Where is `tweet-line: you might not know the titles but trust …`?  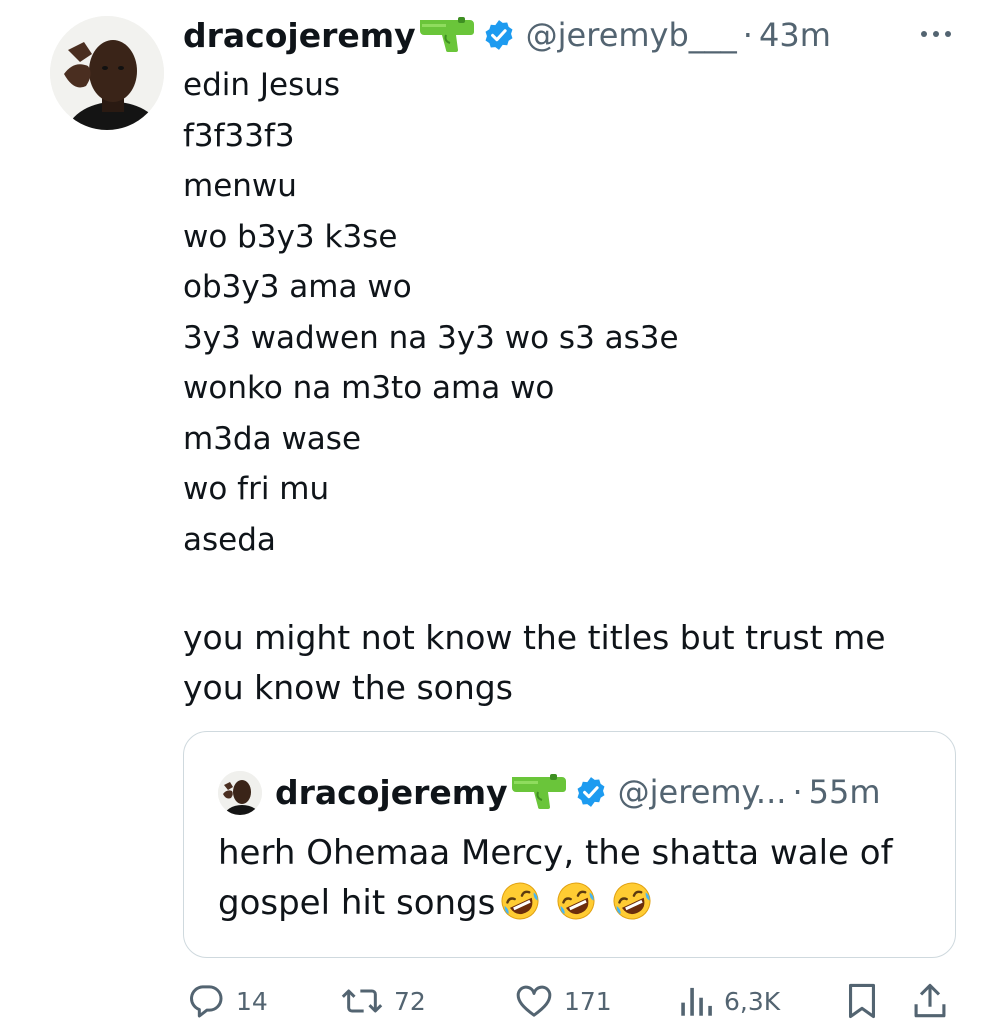 tweet-line: you might not know the titles but trust … is located at coordinates (534, 637).